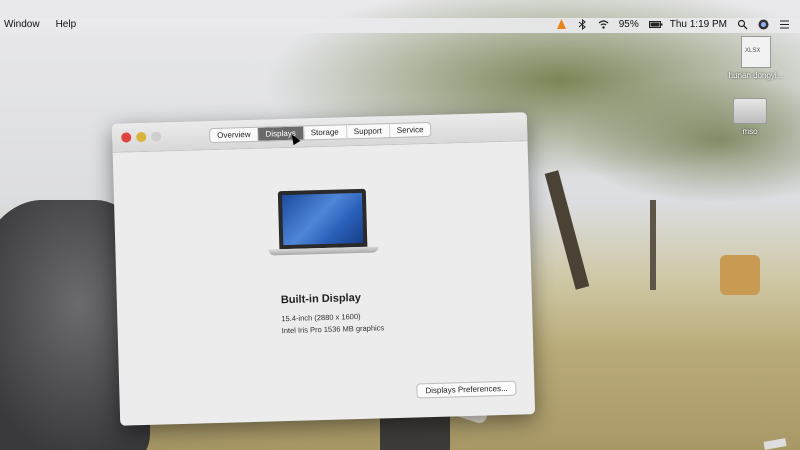 The image size is (800, 450). What do you see at coordinates (325, 132) in the screenshot?
I see `tab-storage: Storage` at bounding box center [325, 132].